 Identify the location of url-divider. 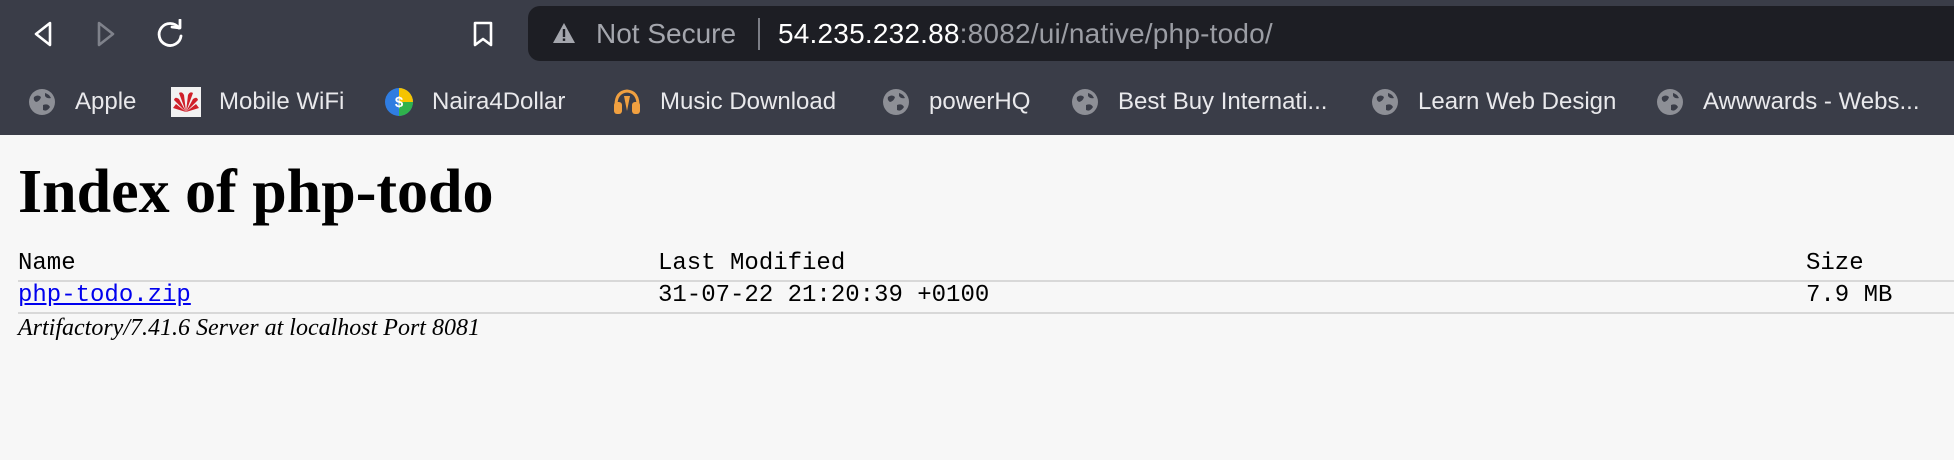
(759, 34).